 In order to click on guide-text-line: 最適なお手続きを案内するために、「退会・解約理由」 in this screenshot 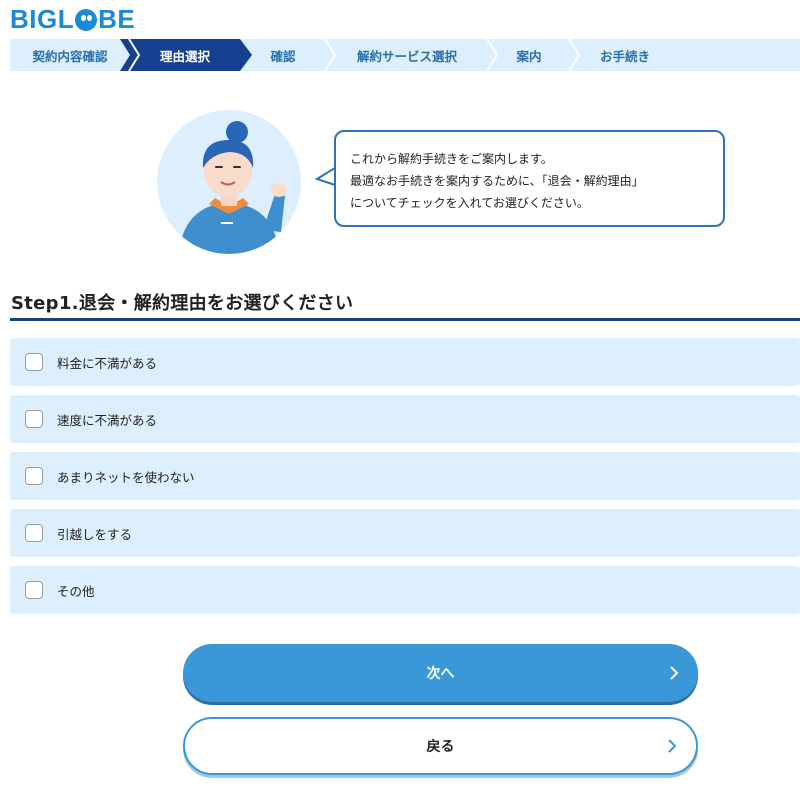, I will do `click(497, 181)`.